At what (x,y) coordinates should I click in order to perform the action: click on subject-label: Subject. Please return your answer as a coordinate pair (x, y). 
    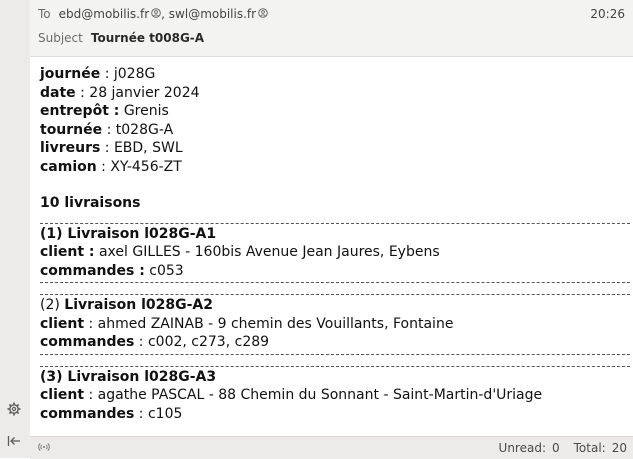
    Looking at the image, I should click on (60, 38).